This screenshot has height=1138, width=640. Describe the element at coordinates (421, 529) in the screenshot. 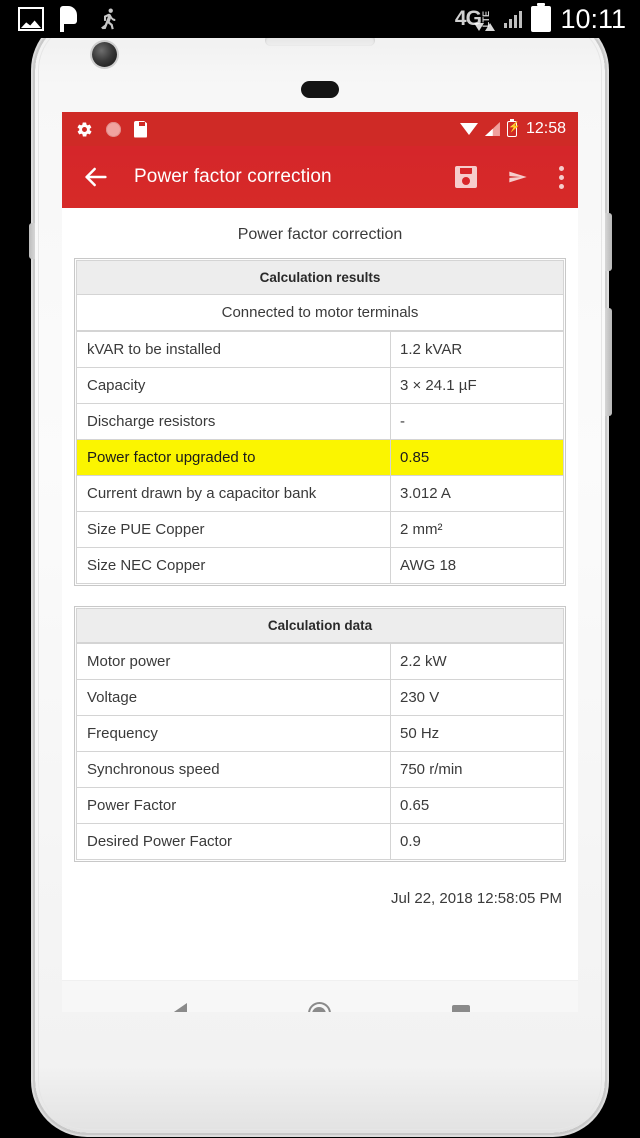

I see `table-row-value: 2 mm²` at that location.